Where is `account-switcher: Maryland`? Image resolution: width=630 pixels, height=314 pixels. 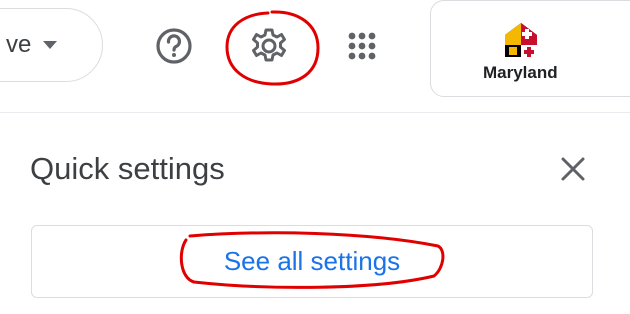 account-switcher: Maryland is located at coordinates (530, 48).